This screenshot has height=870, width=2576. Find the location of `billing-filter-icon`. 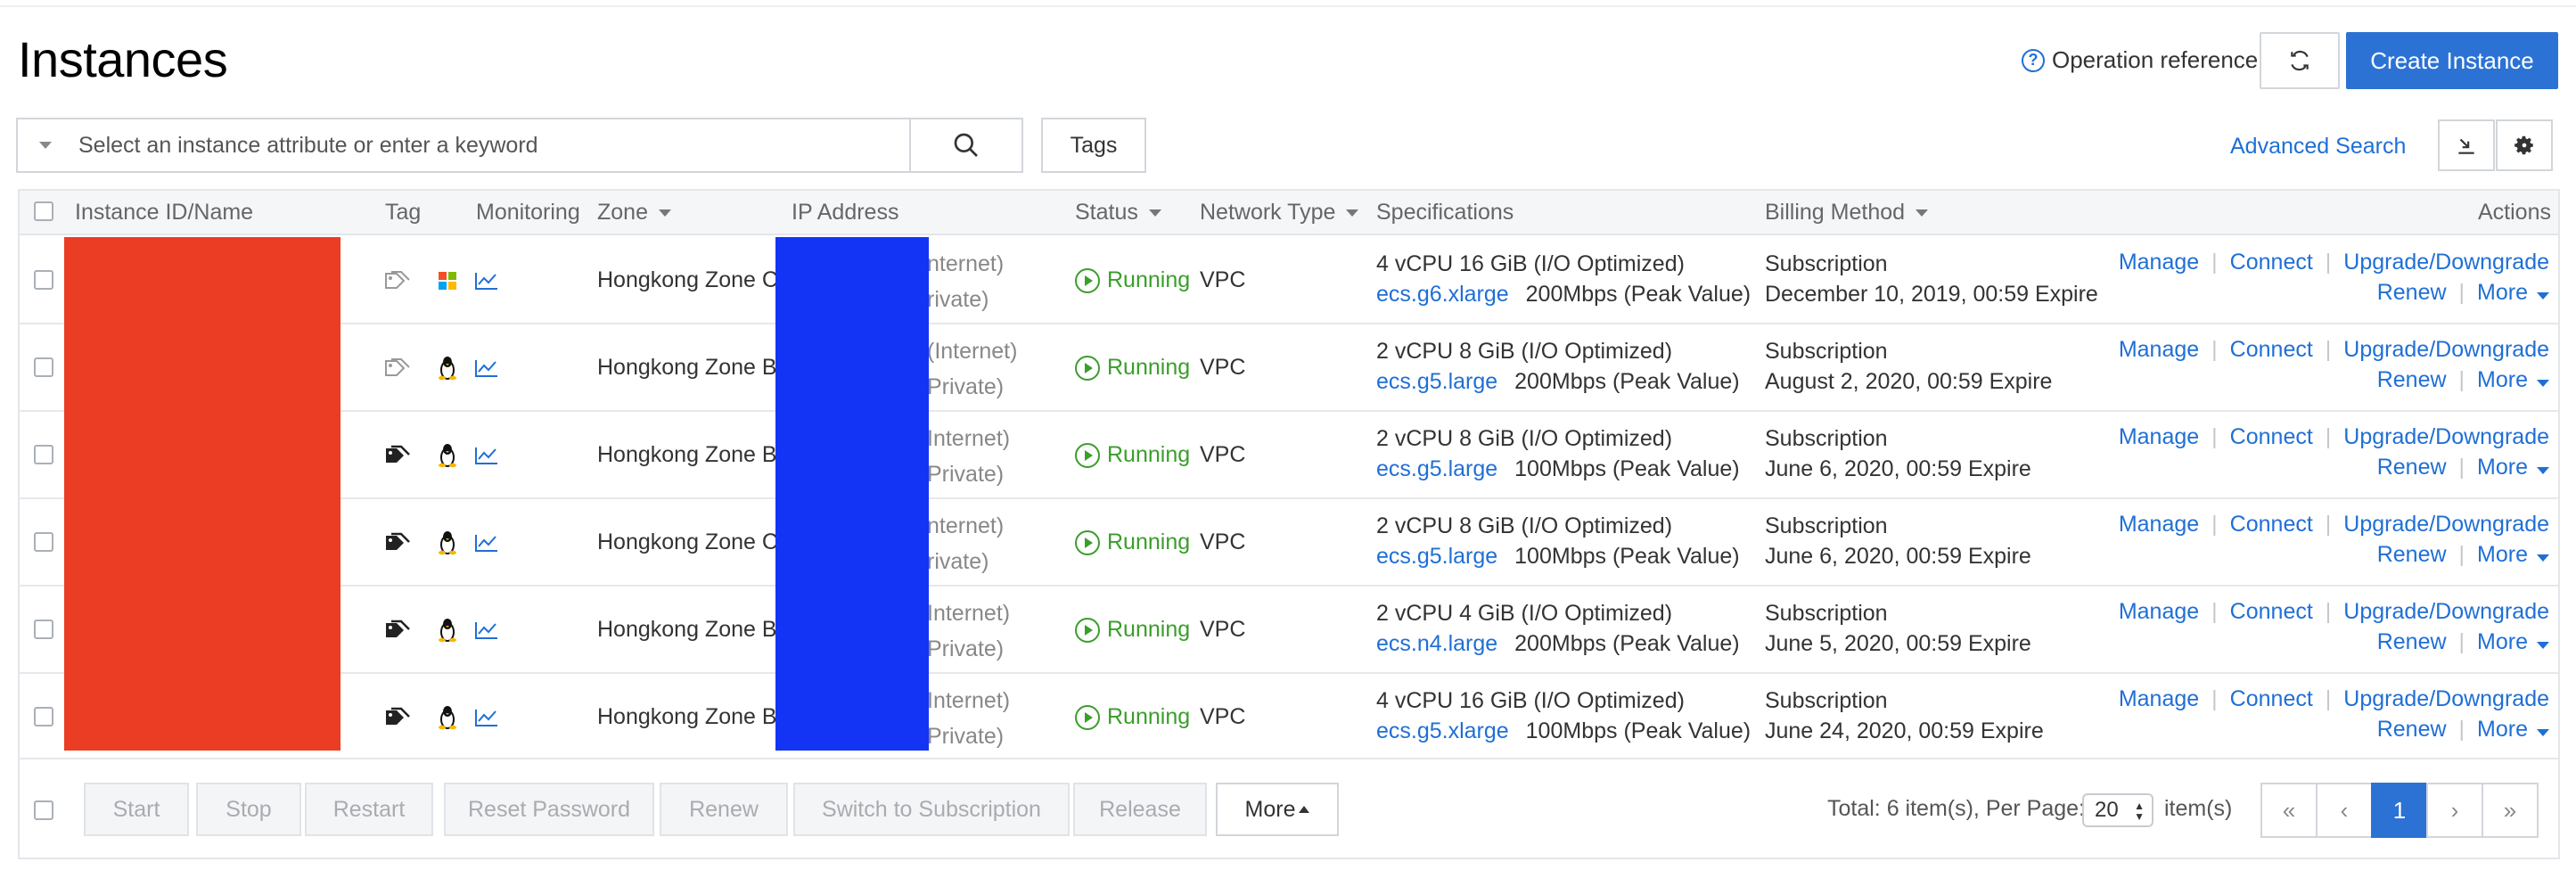

billing-filter-icon is located at coordinates (1923, 213).